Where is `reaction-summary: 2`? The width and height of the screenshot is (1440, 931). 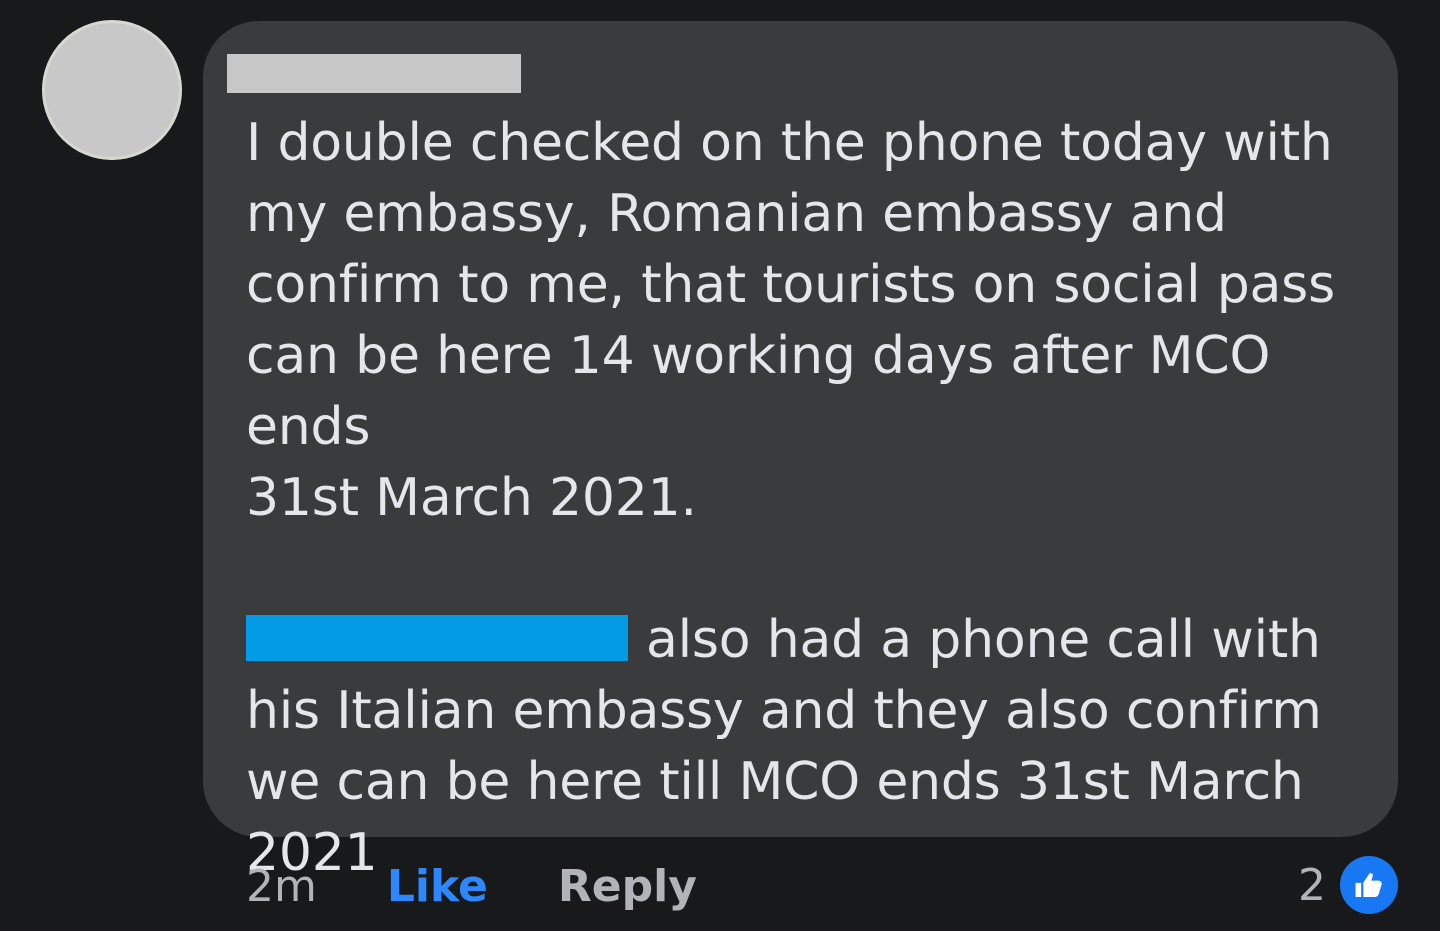 reaction-summary: 2 is located at coordinates (1348, 885).